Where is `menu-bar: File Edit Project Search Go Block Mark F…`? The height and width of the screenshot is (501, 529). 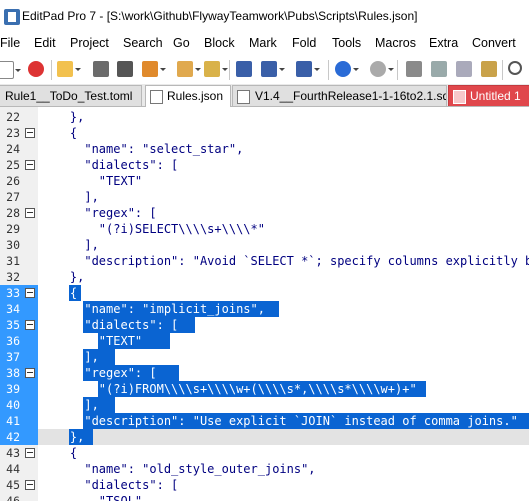 menu-bar: File Edit Project Search Go Block Mark F… is located at coordinates (264, 44).